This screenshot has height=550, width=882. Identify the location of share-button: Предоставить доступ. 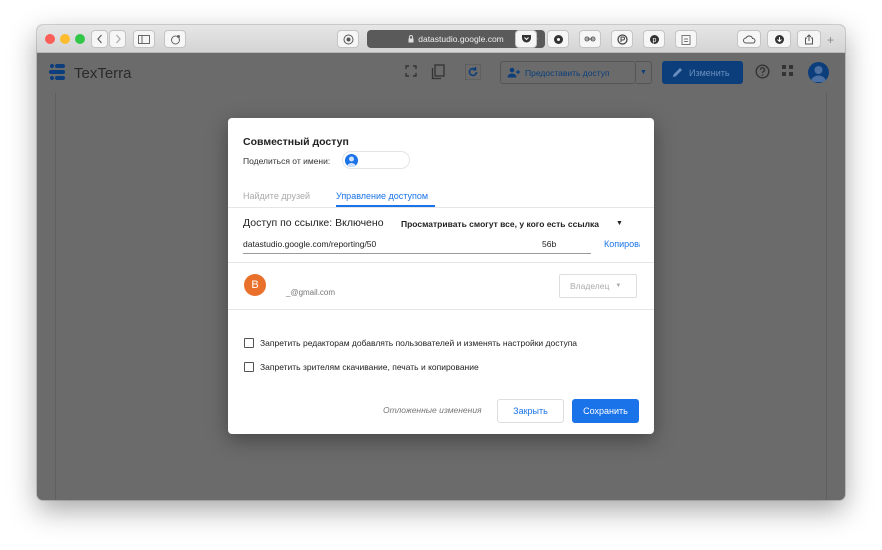
(568, 72).